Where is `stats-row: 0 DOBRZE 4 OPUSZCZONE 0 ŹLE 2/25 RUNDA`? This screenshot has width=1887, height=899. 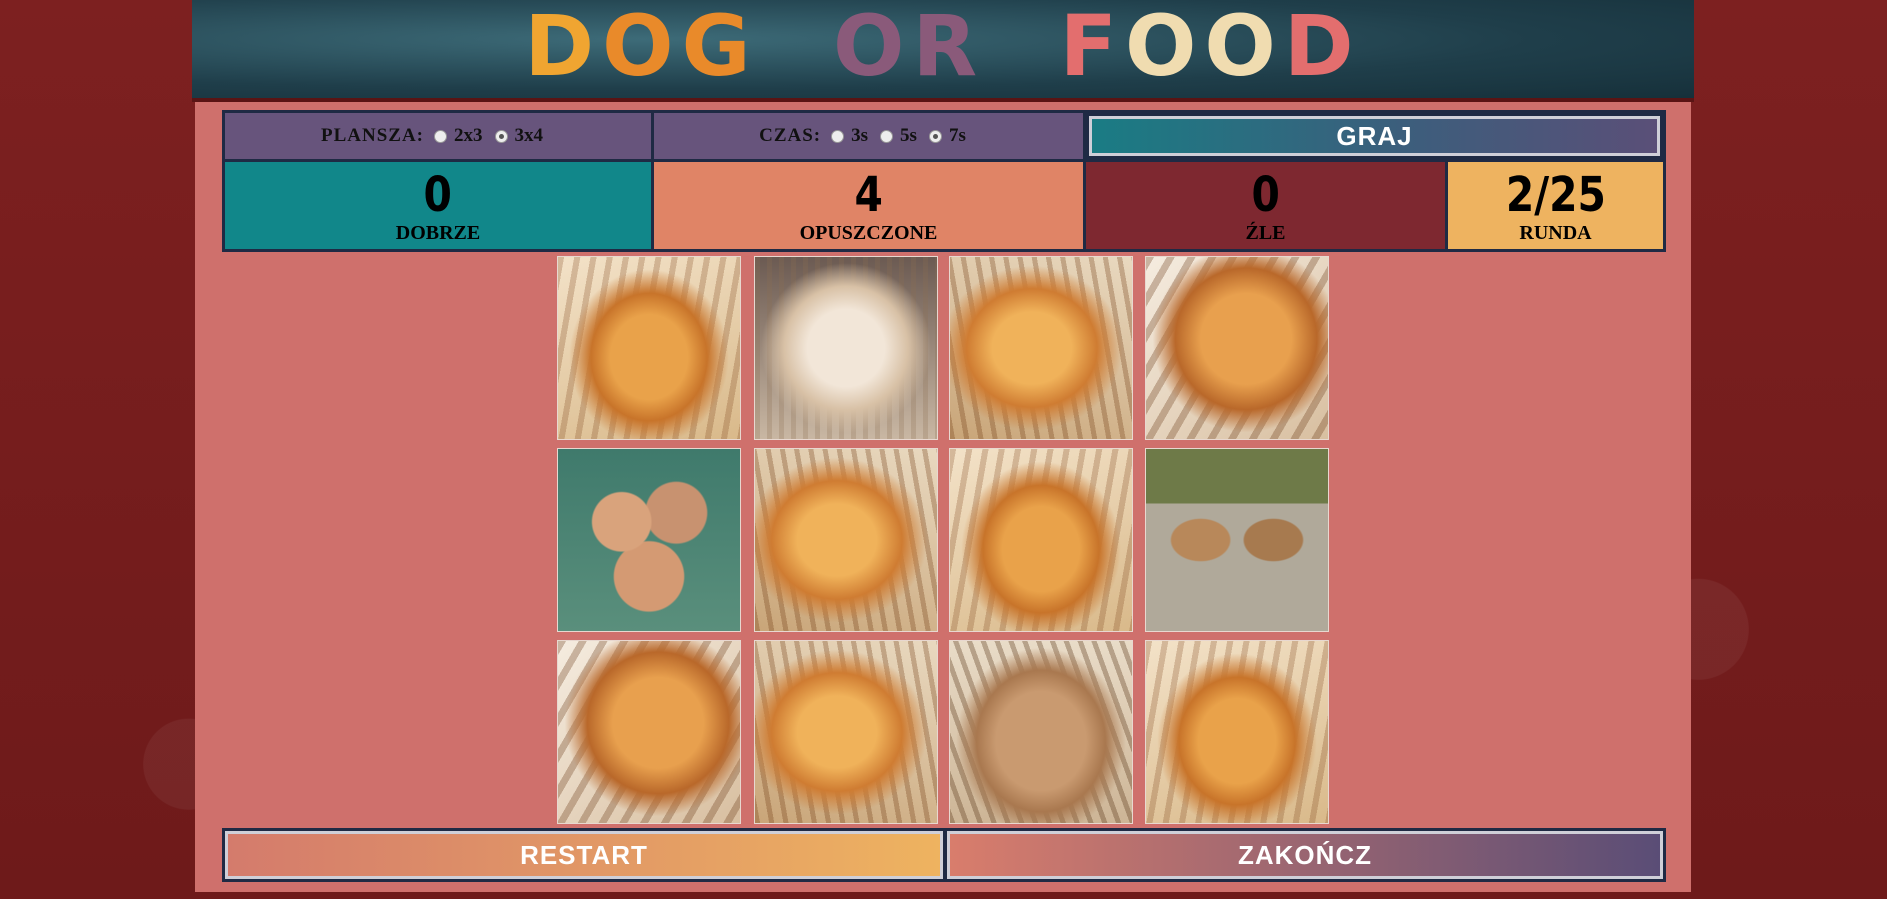
stats-row: 0 DOBRZE 4 OPUSZCZONE 0 ŹLE 2/25 RUNDA is located at coordinates (944, 207).